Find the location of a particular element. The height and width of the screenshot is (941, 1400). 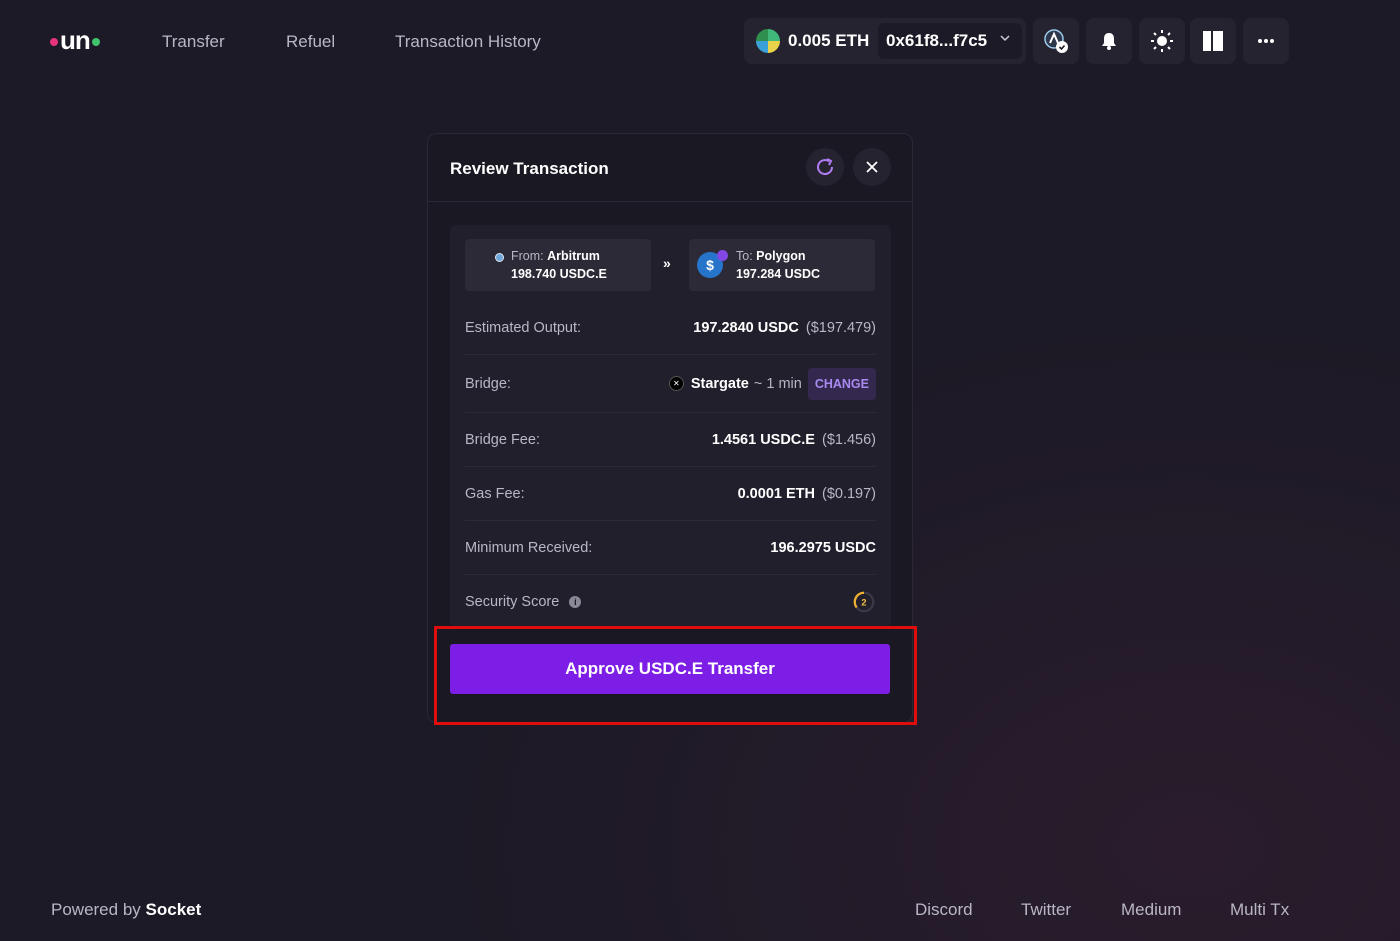

chain-selector-icon is located at coordinates (1056, 41).